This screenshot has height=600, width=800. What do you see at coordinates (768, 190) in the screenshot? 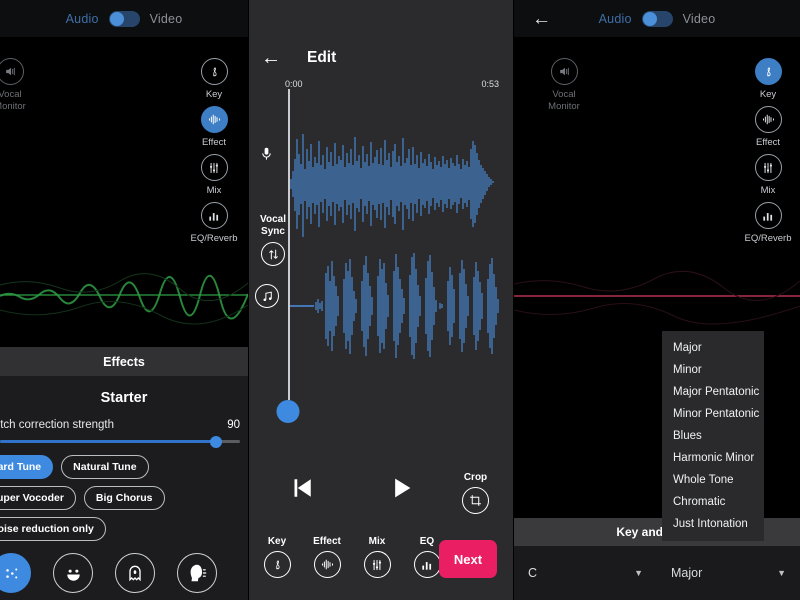
I see `tool-mix-right-label: Mix` at bounding box center [768, 190].